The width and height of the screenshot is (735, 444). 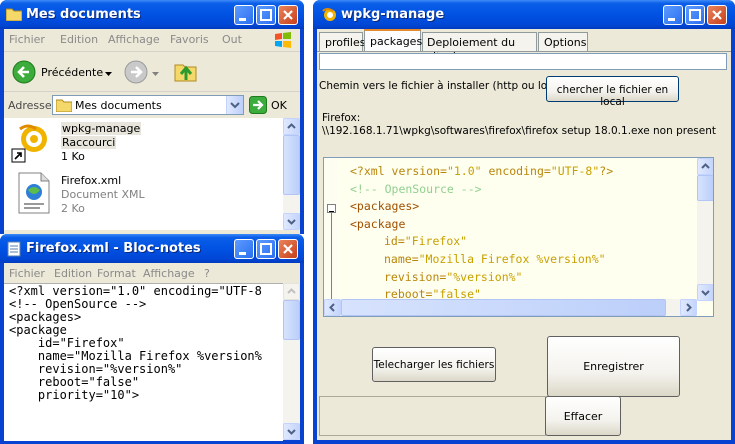 What do you see at coordinates (30, 105) in the screenshot?
I see `address-label: Adresse` at bounding box center [30, 105].